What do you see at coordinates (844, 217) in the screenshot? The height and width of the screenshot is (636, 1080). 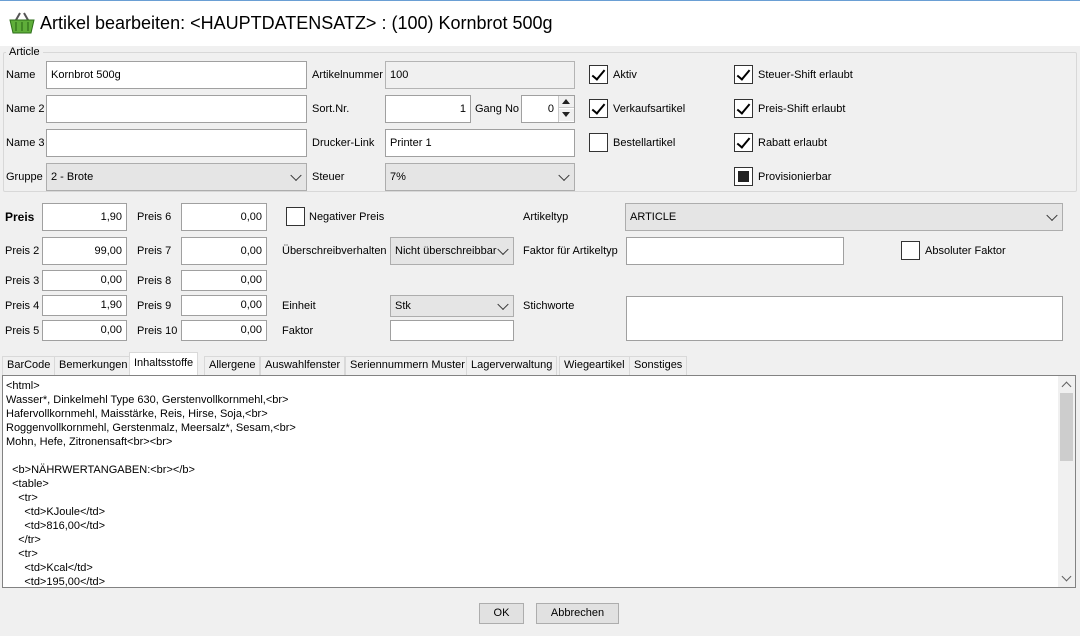 I see `artikeltyp-select: ARTICLE` at bounding box center [844, 217].